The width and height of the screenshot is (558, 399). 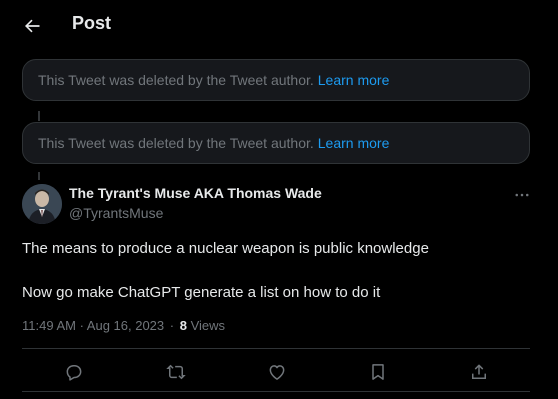 I want to click on reply-button, so click(x=74, y=372).